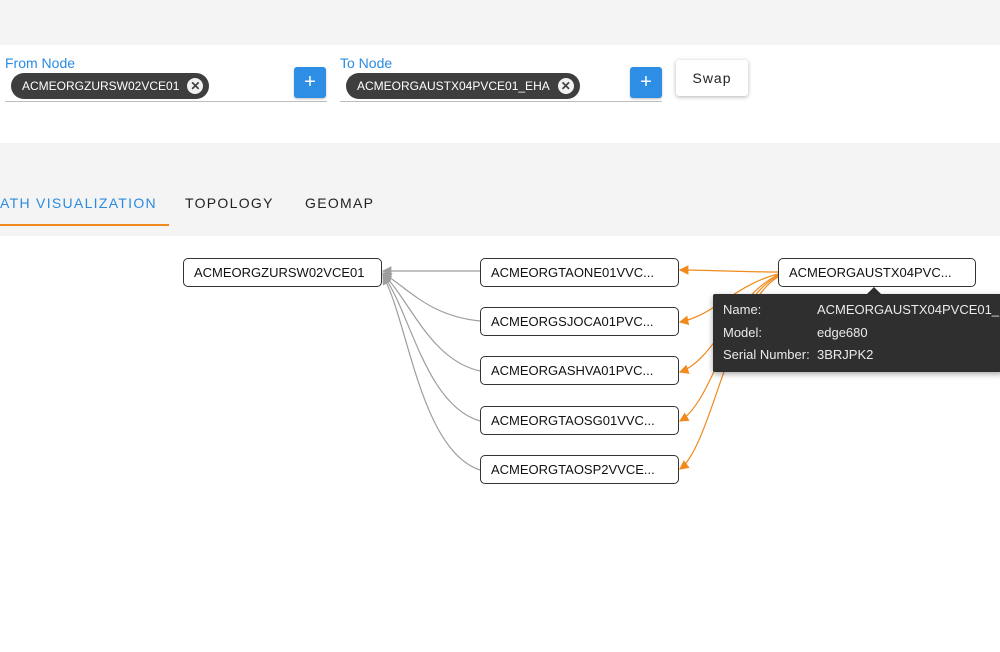 This screenshot has width=1000, height=652. I want to click on tooltip-name-value: ACMEORGAUSTX04PVCE01_, so click(908, 309).